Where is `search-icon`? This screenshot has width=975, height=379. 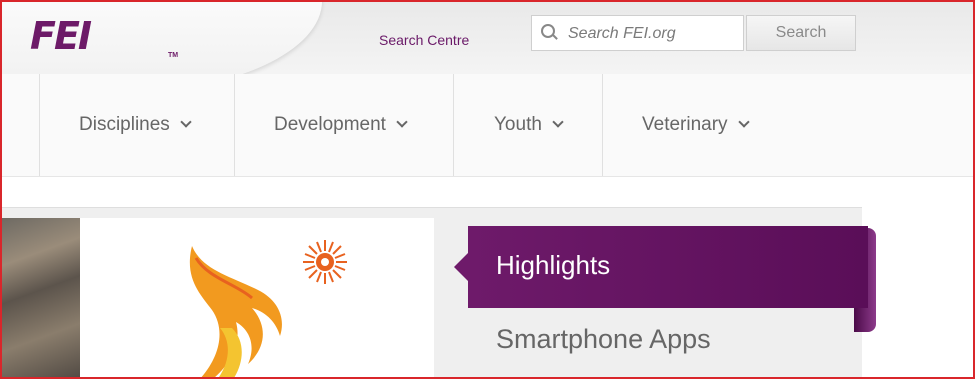
search-icon is located at coordinates (548, 31).